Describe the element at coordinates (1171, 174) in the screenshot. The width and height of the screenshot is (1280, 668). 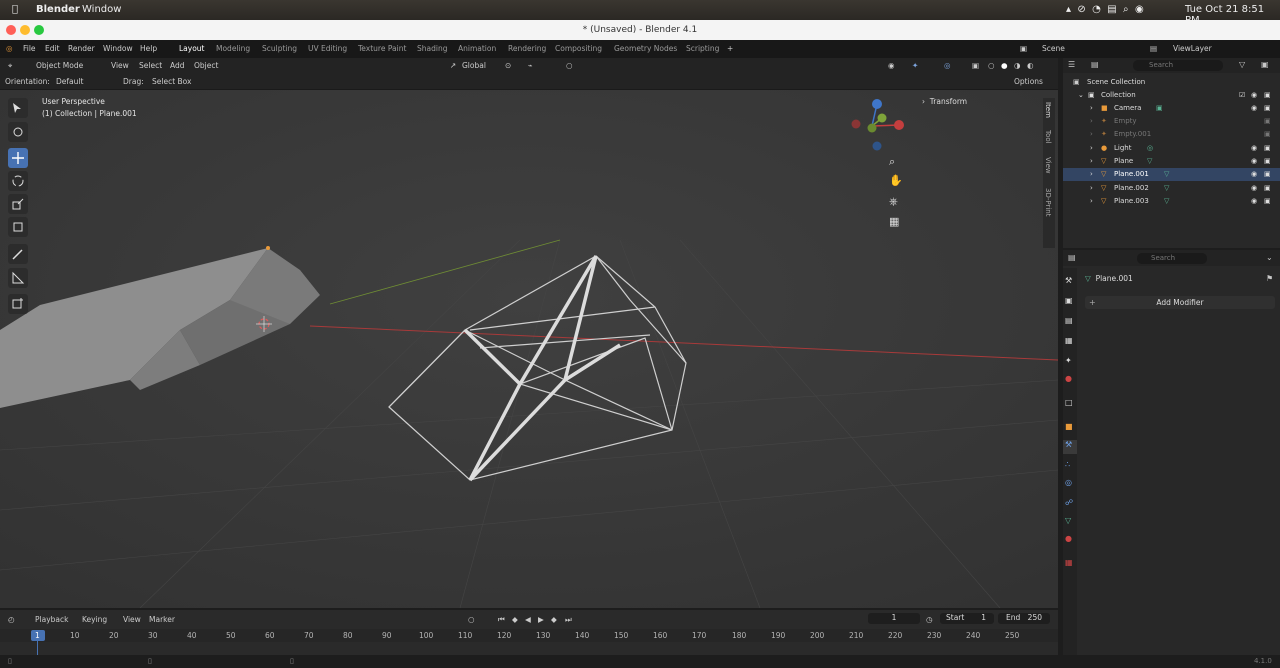
I see `outliner-item-plane-001: › ▽ Plane.001 ▽ ◉ ▣` at that location.